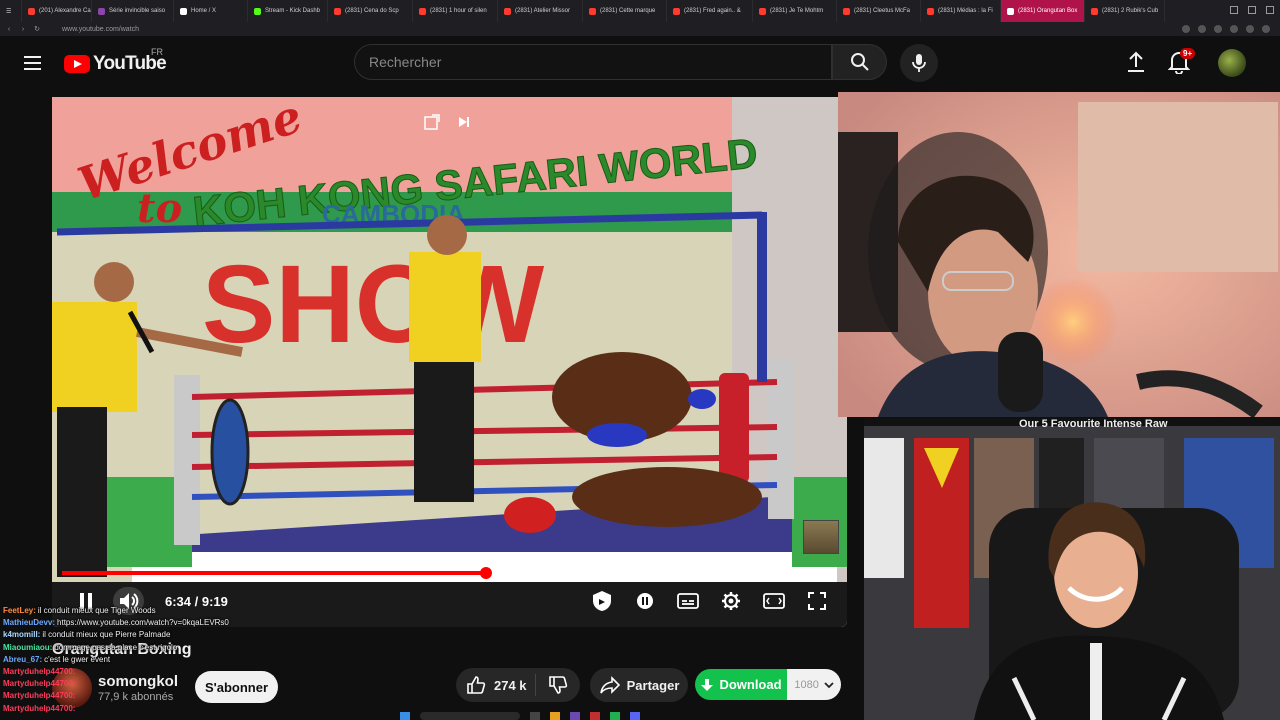  Describe the element at coordinates (115, 61) in the screenshot. I see `youtube-logo: YouTube FR` at that location.